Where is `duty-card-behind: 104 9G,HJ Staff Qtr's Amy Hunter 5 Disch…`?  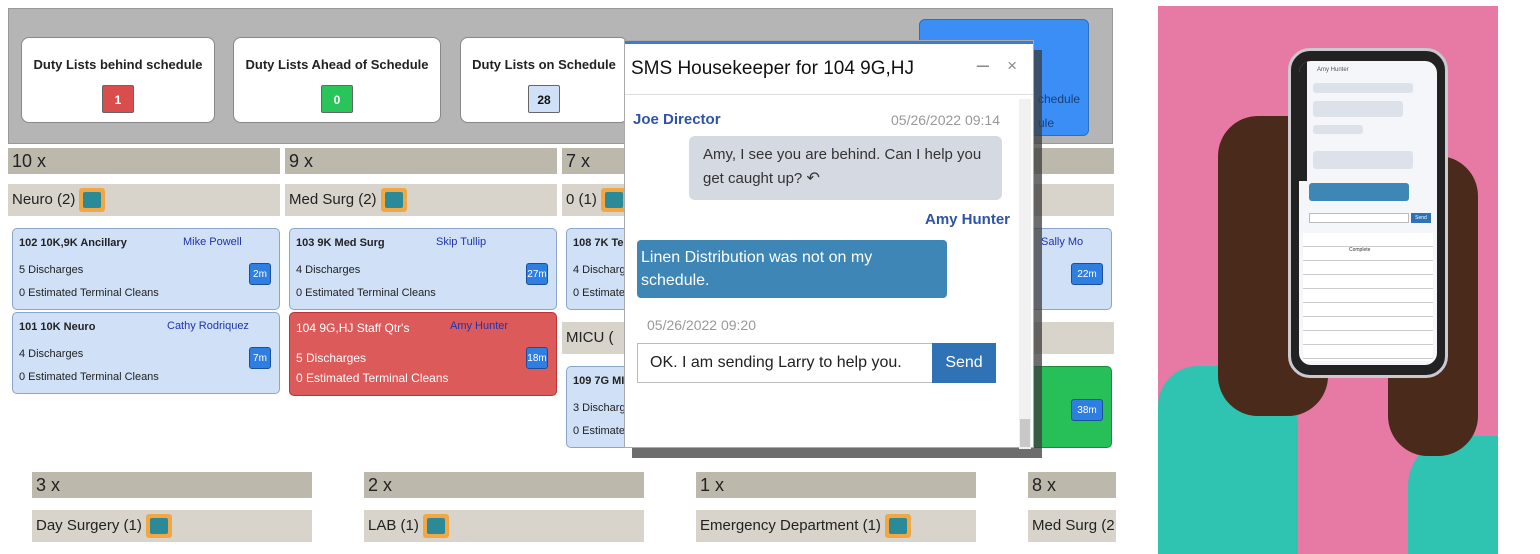
duty-card-behind: 104 9G,HJ Staff Qtr's Amy Hunter 5 Disch… is located at coordinates (423, 354).